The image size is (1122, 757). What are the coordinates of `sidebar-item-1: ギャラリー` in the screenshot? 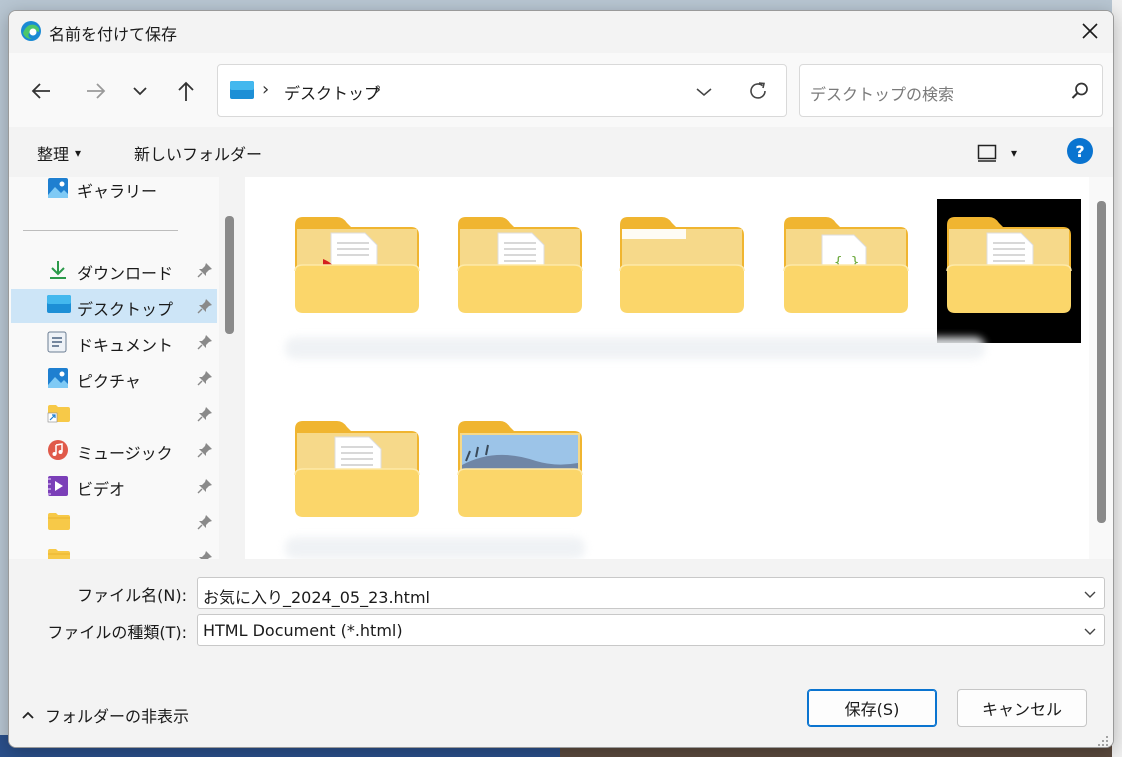 It's located at (114, 191).